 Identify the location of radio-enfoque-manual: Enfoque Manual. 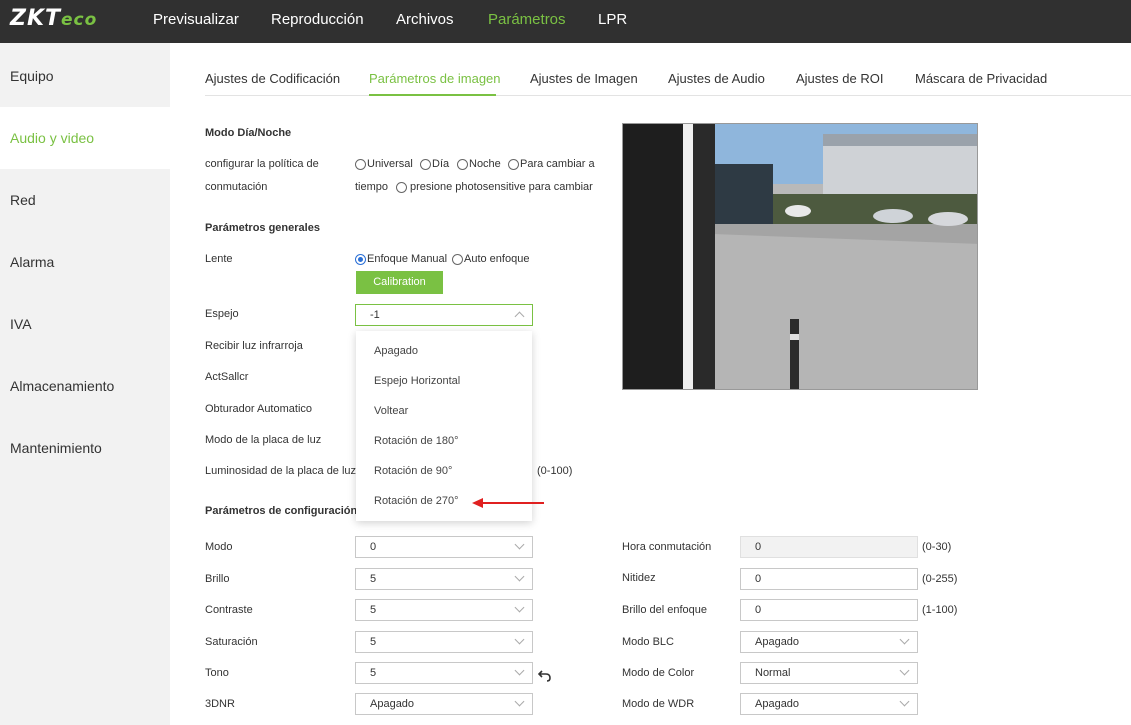
(401, 259).